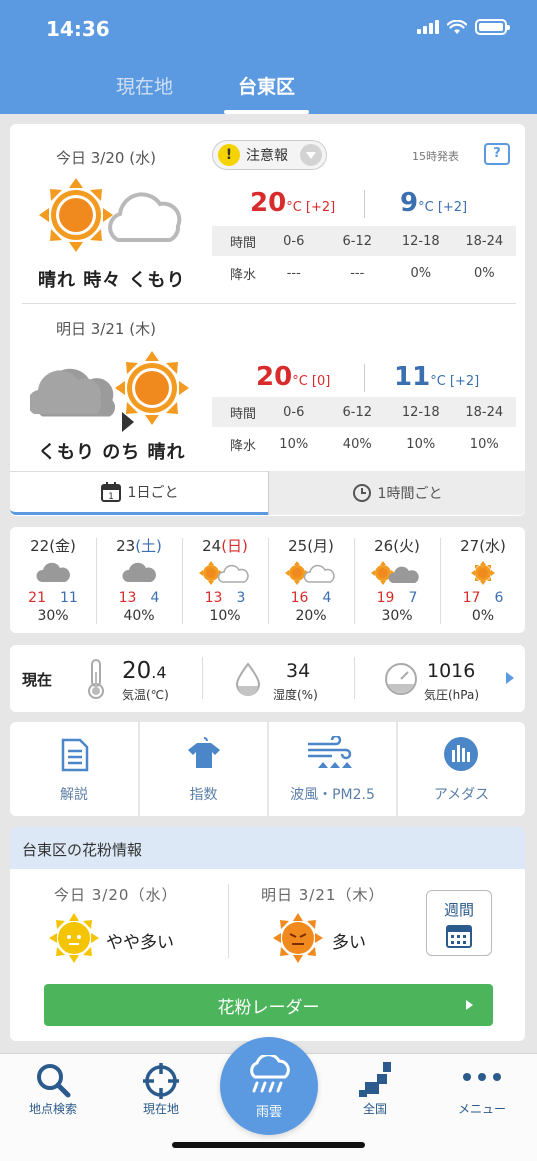 The height and width of the screenshot is (1161, 537). I want to click on weekly-pop: 0%, so click(483, 616).